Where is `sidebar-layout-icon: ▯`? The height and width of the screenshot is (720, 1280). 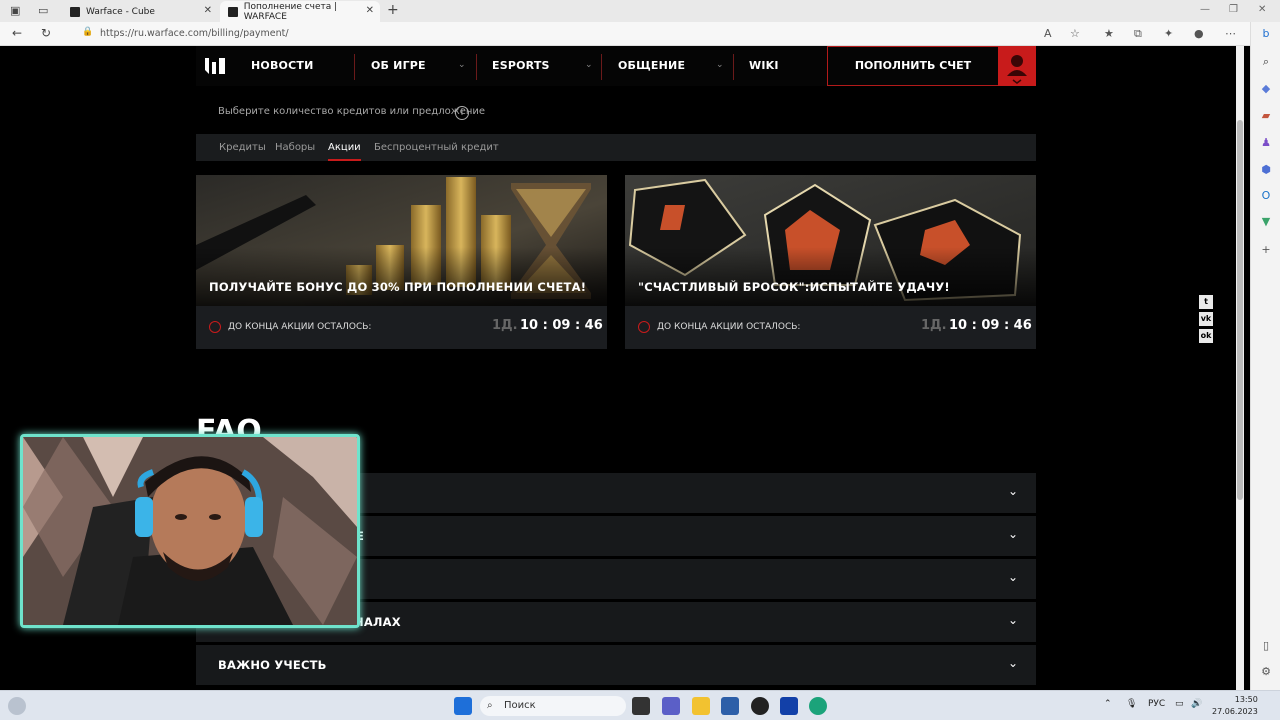
sidebar-layout-icon: ▯ is located at coordinates (1266, 646).